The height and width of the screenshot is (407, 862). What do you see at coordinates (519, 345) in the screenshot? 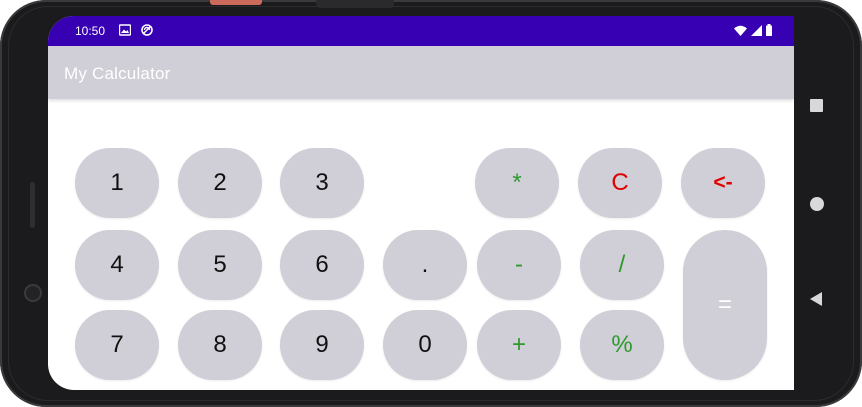
I see `plus-button: +` at bounding box center [519, 345].